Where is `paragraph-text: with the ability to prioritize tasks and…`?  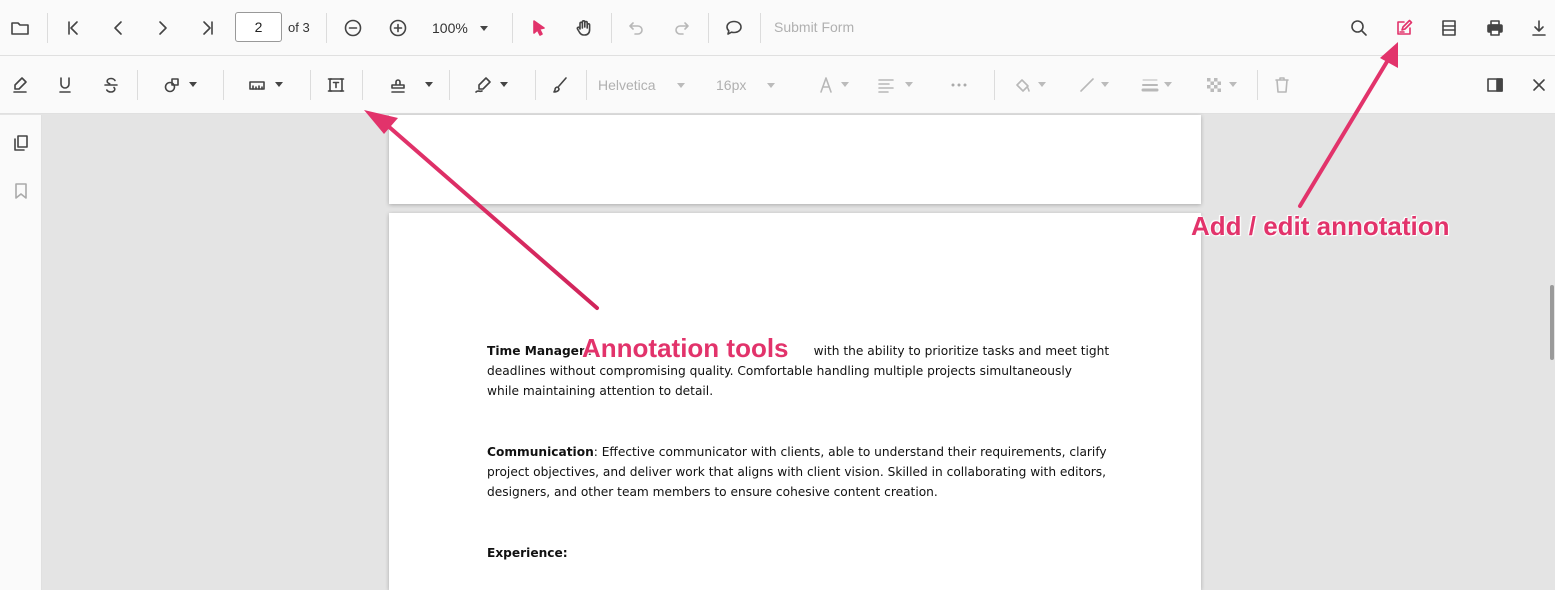
paragraph-text: with the ability to prioritize tasks and… is located at coordinates (961, 351).